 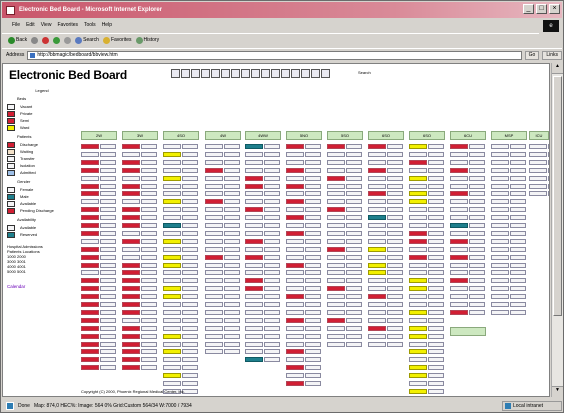 What do you see at coordinates (557, 230) in the screenshot?
I see `vertical-scrollbar: ▲ ▼` at bounding box center [557, 230].